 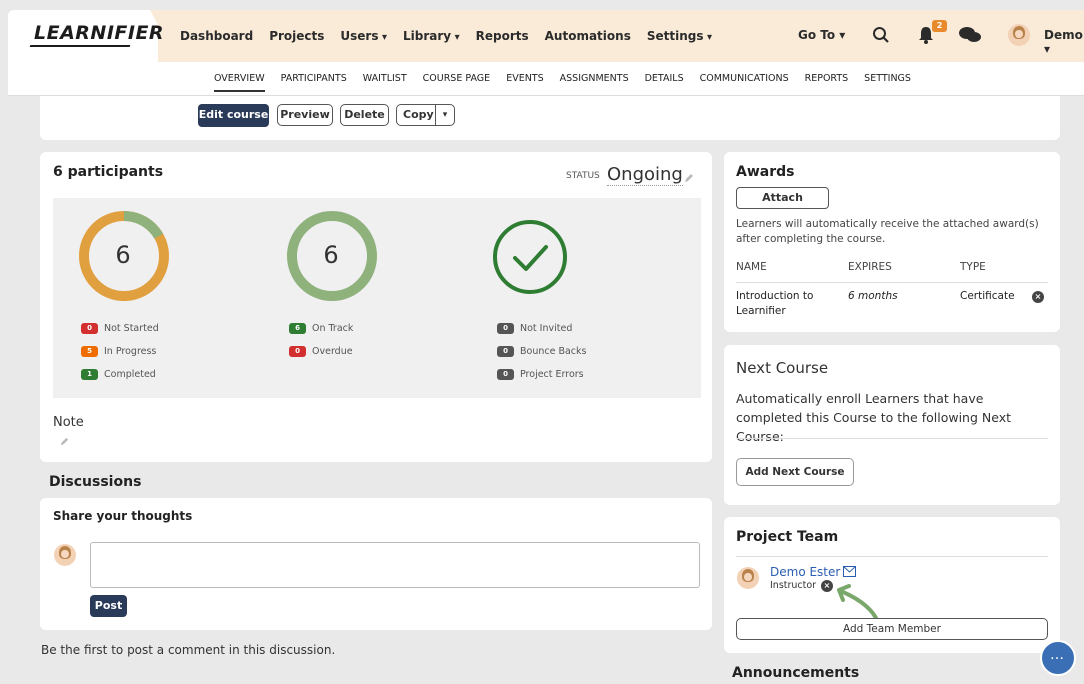 I want to click on nav-settings: Settings, so click(x=679, y=36).